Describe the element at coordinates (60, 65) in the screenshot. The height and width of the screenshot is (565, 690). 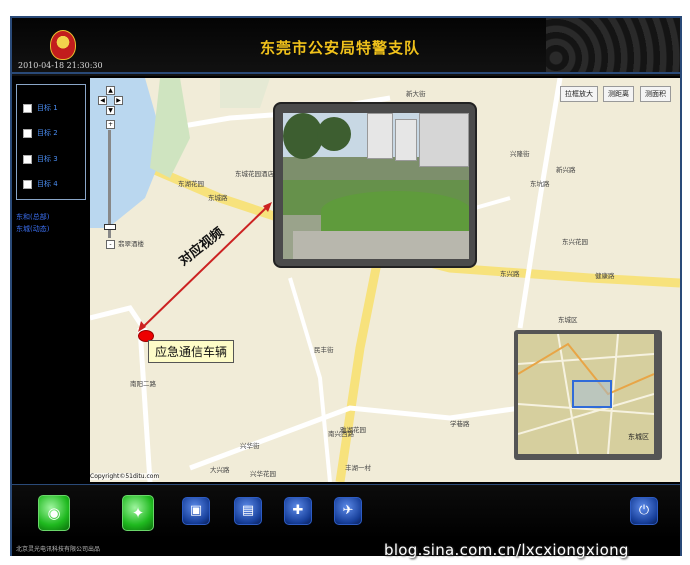
I see `datetime: 2010-04-18 21:30:30` at that location.